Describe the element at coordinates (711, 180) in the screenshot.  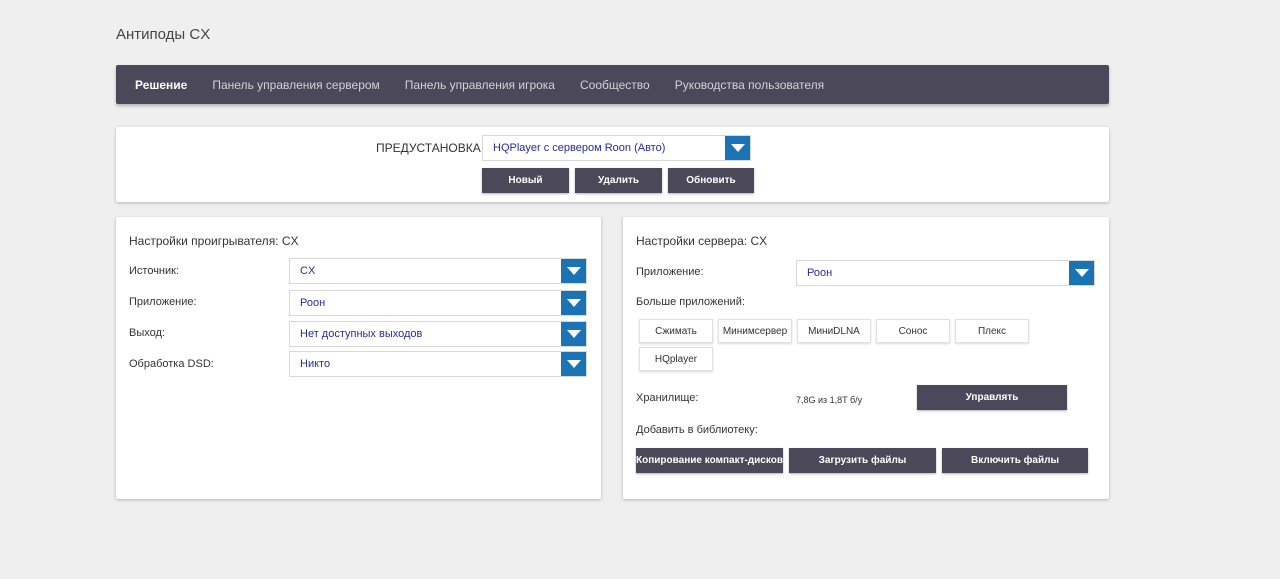
I see `refresh-preset-button: Обновить` at that location.